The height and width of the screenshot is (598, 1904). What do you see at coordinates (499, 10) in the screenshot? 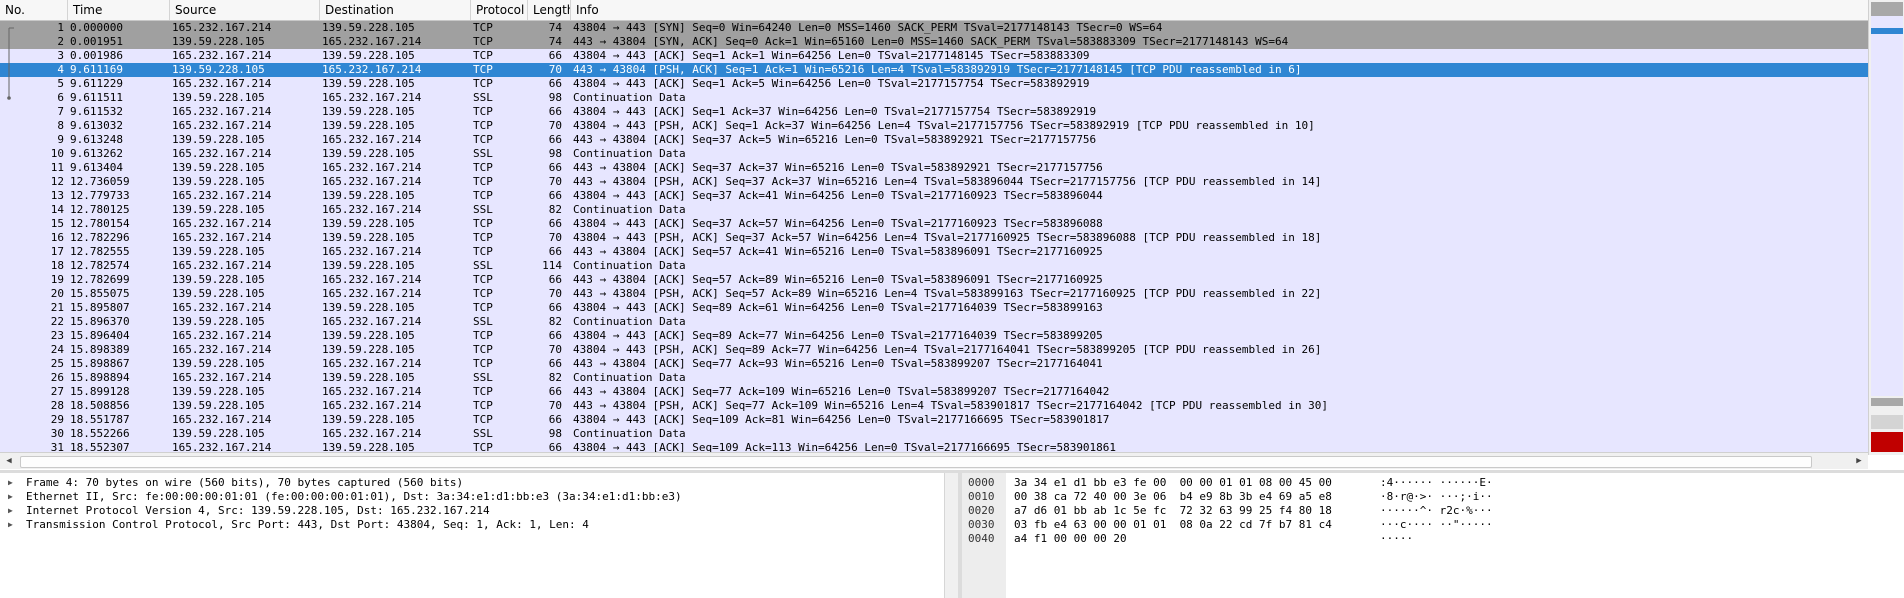
I see `column-header-protocol: Protocol` at bounding box center [499, 10].